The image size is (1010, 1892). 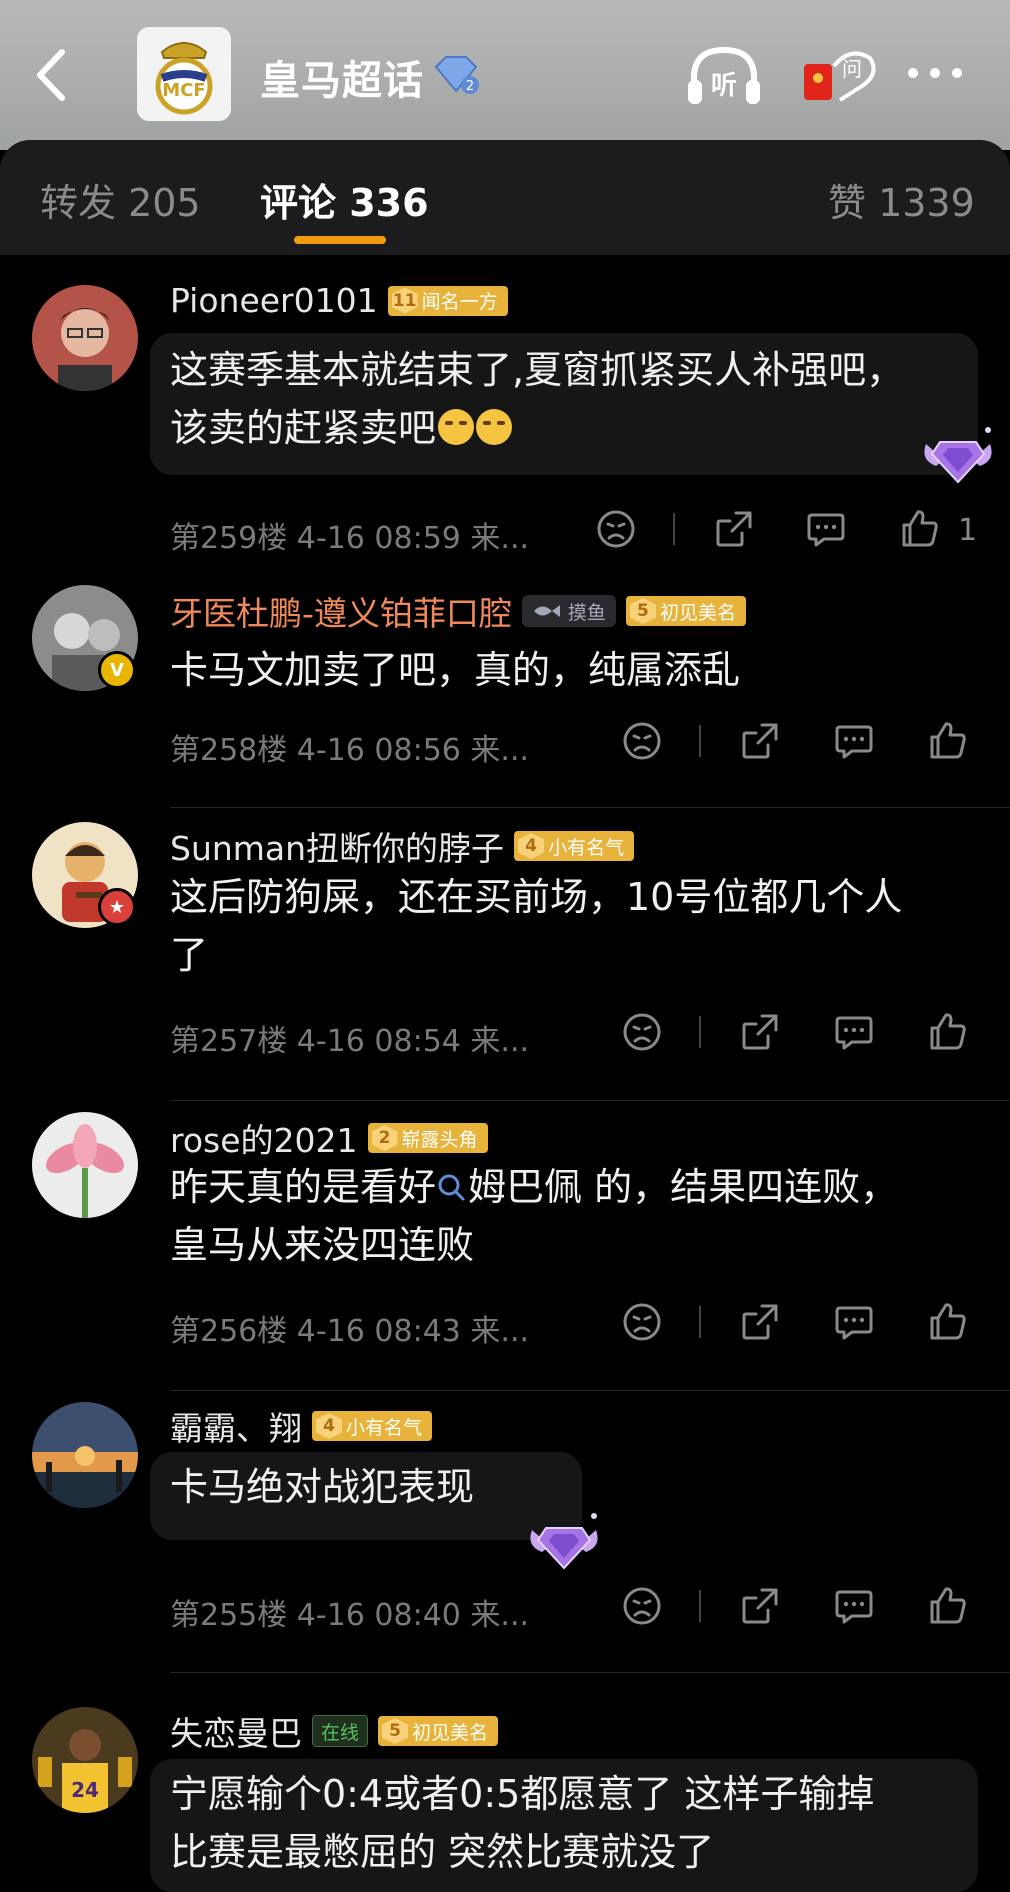 I want to click on active-tab-indicator, so click(x=340, y=240).